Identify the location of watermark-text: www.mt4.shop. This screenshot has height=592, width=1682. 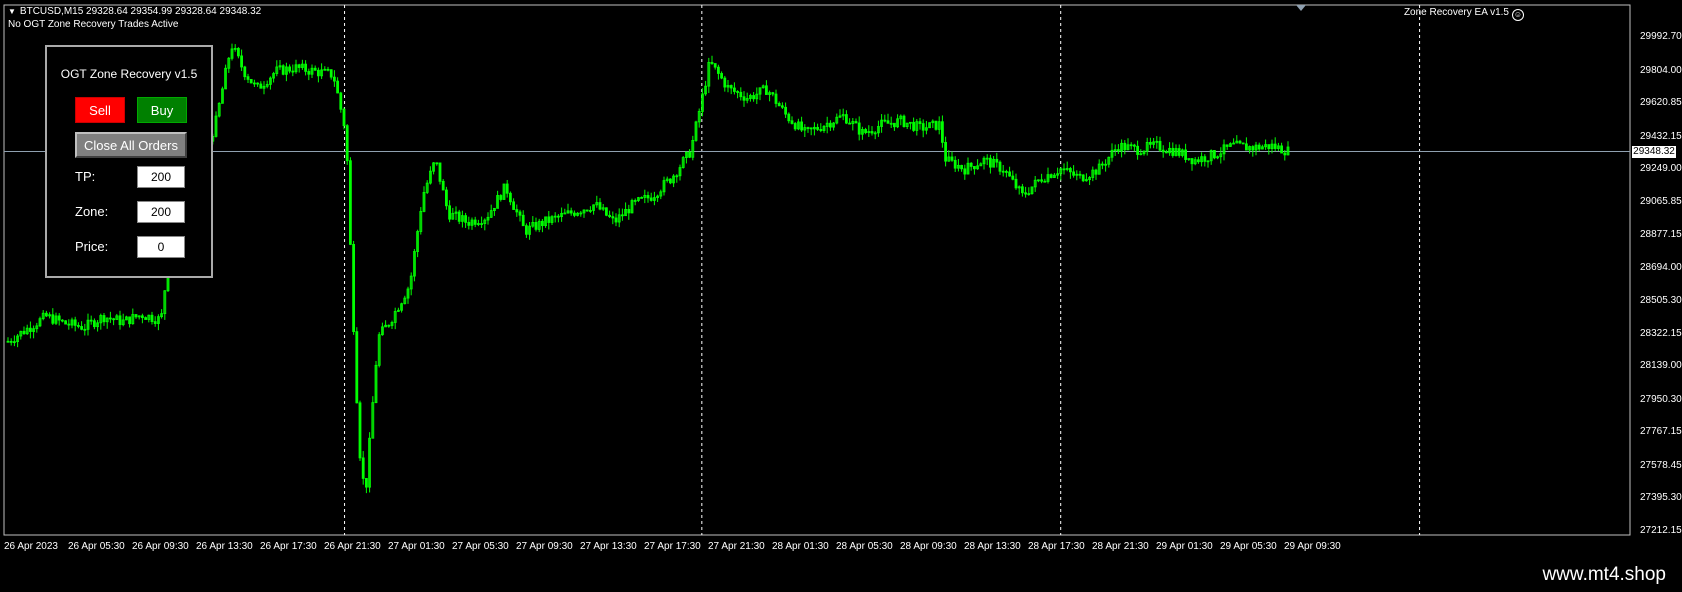
(1604, 574).